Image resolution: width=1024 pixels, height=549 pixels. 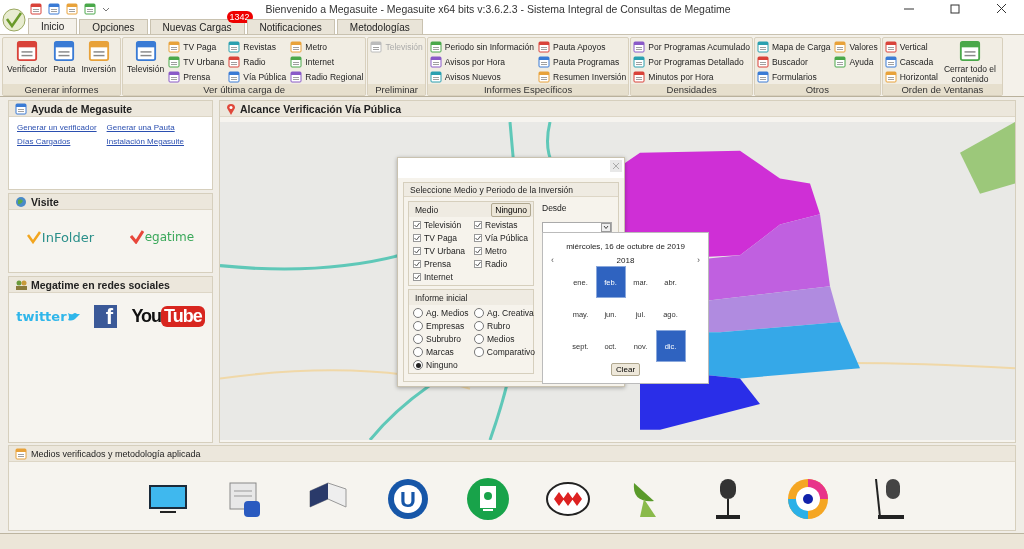 I want to click on logo-text: InFolder, so click(x=68, y=237).